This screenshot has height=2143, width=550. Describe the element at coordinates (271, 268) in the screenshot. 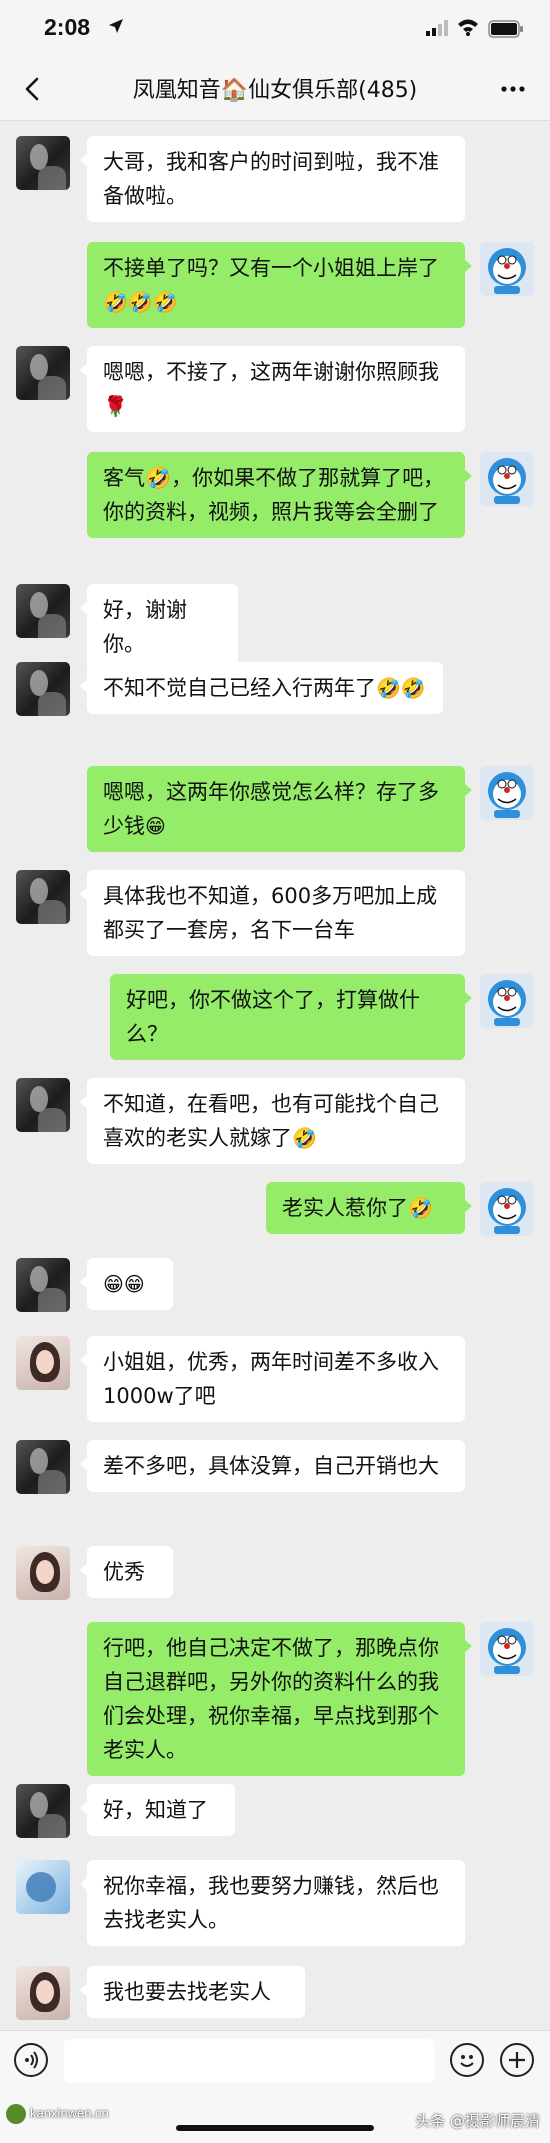

I see `message-text: 不接单了吗？又有一个小姐姐上岸了` at that location.